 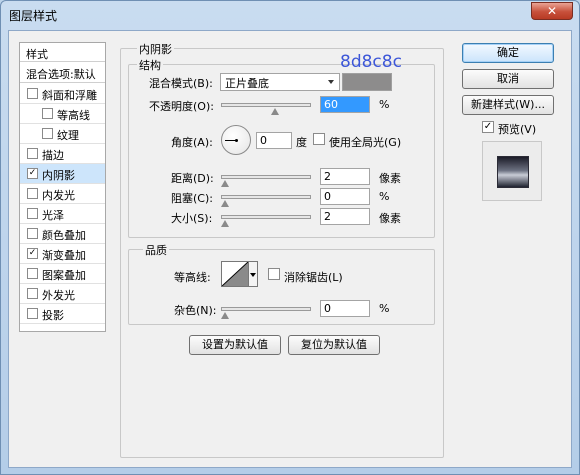 I want to click on choke-slider, so click(x=266, y=197).